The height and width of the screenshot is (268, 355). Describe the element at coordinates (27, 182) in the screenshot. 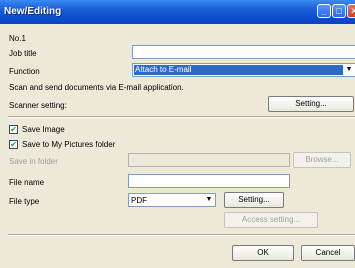

I see `file-name-label: File name` at that location.